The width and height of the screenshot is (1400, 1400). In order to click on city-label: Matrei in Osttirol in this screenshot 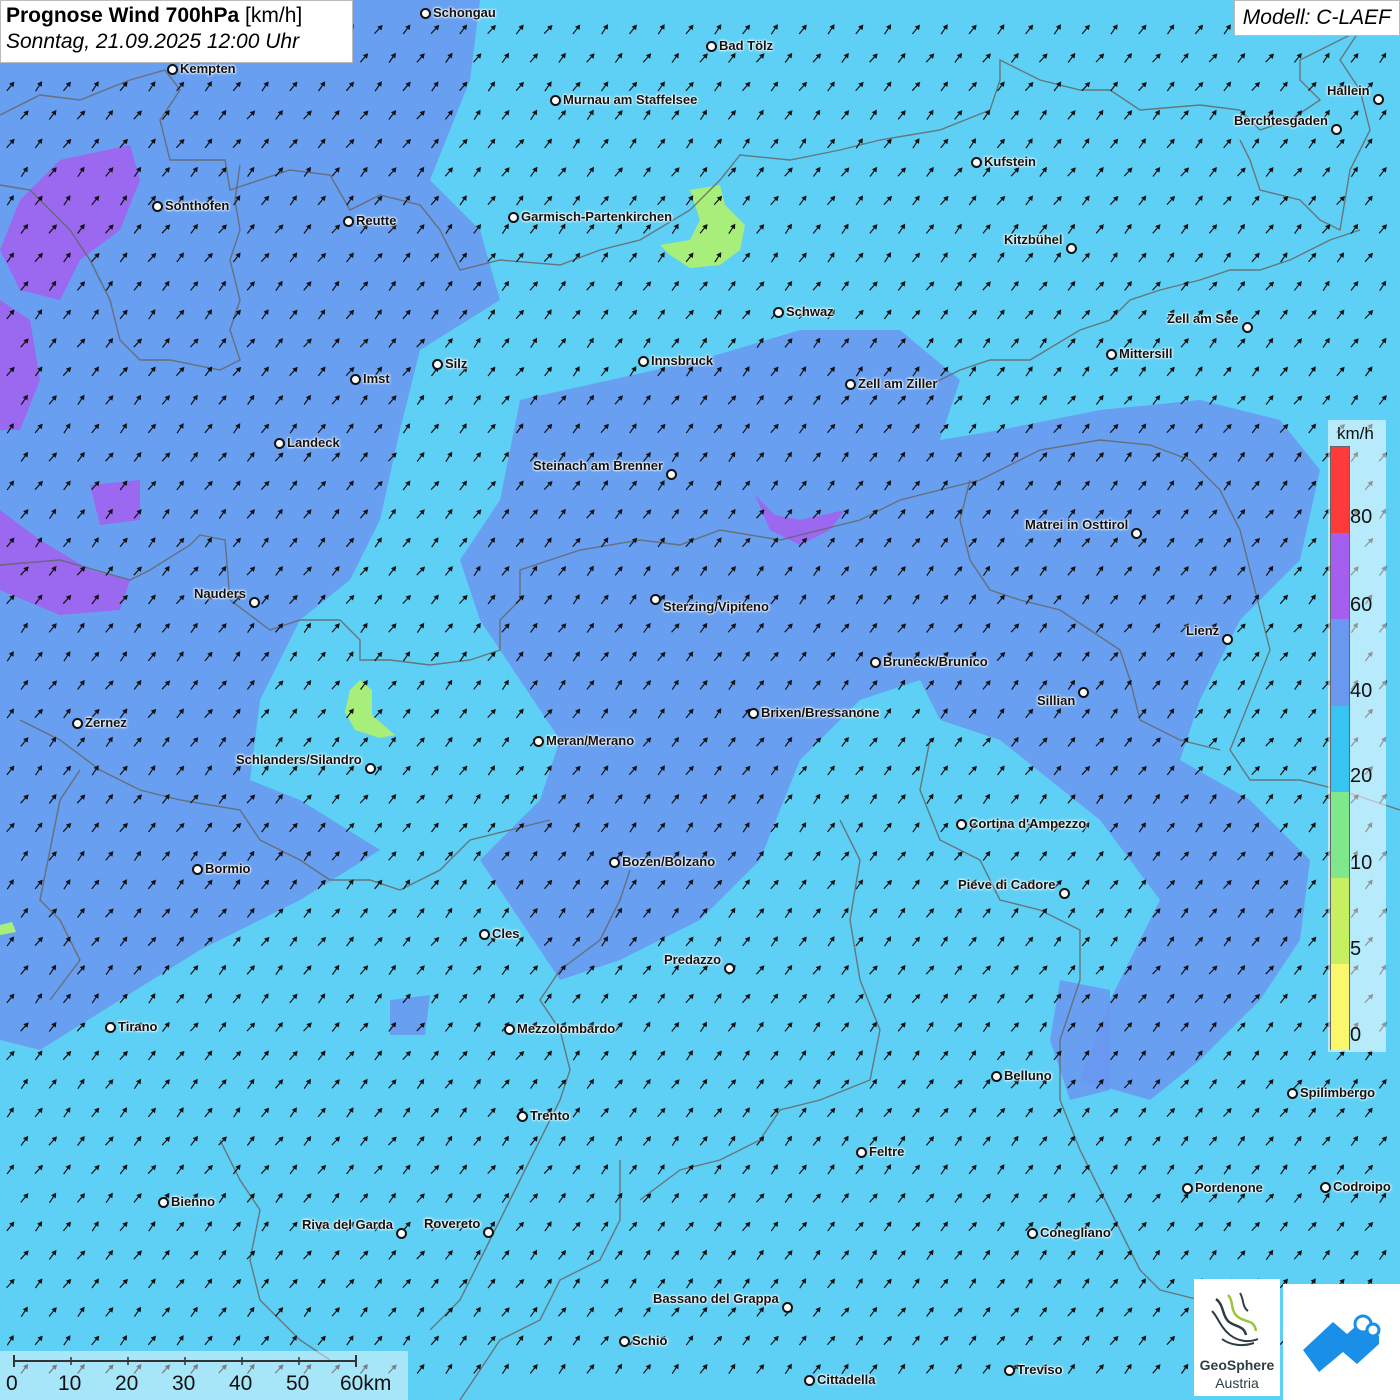, I will do `click(1077, 524)`.